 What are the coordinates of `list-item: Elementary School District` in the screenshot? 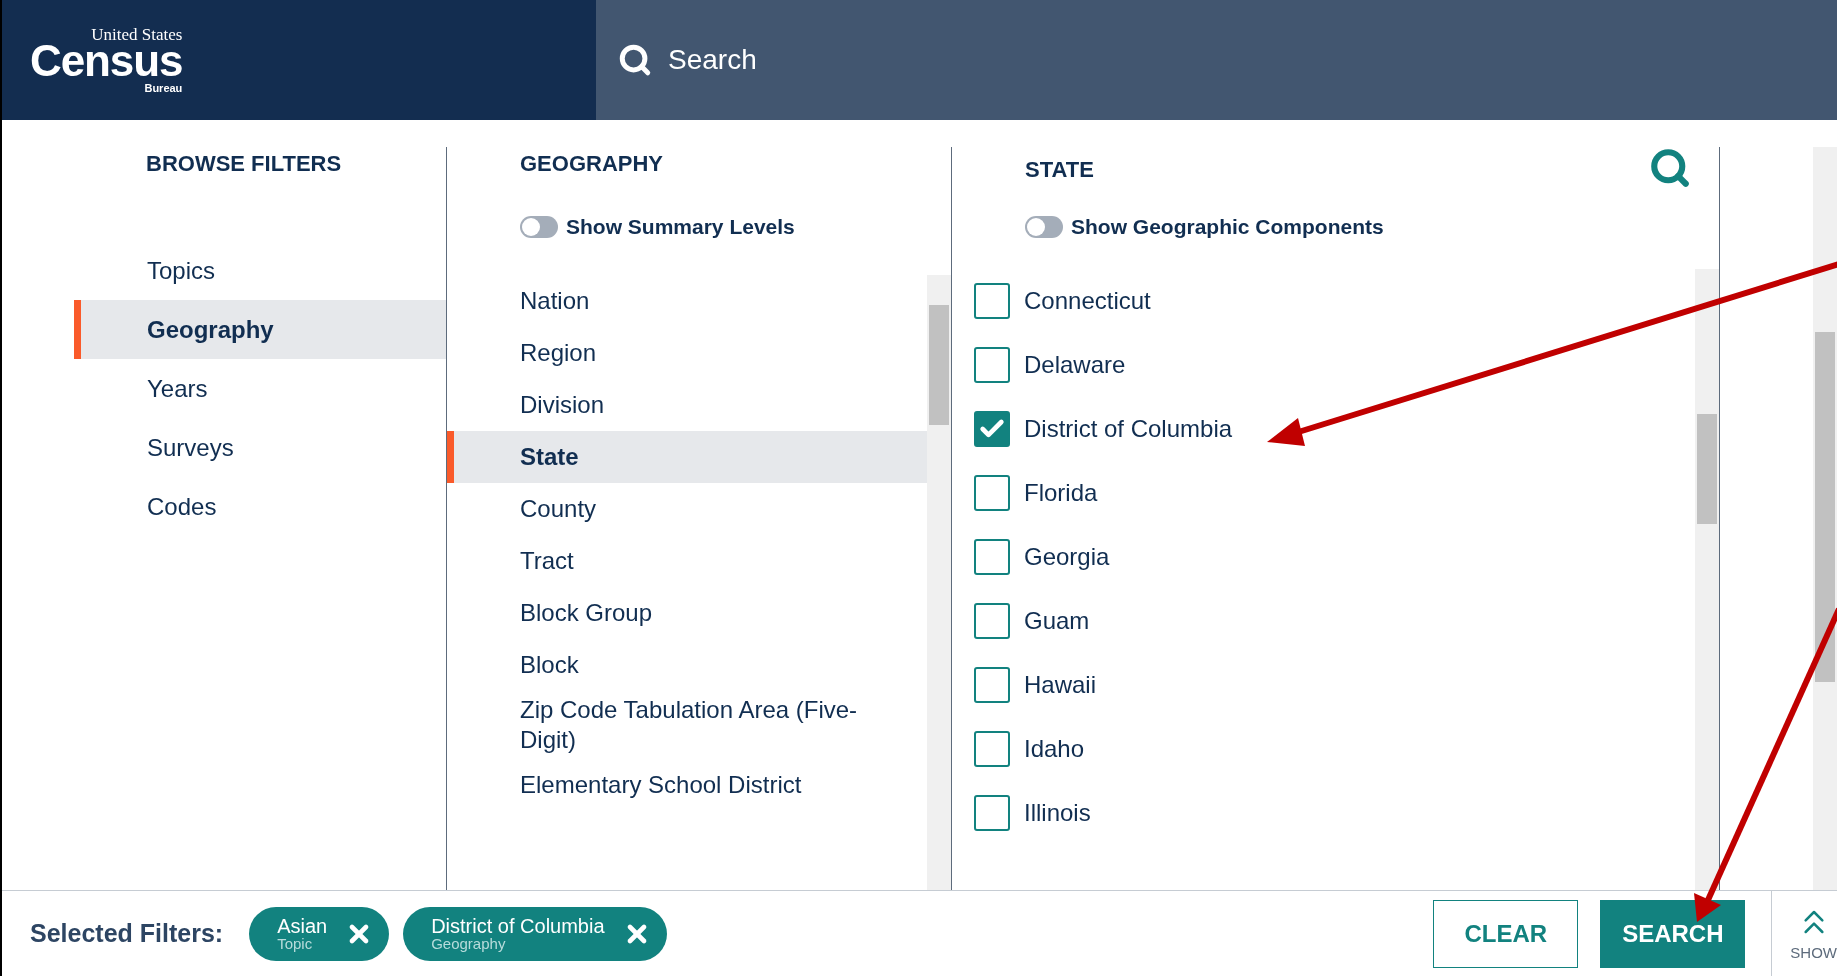 It's located at (687, 785).